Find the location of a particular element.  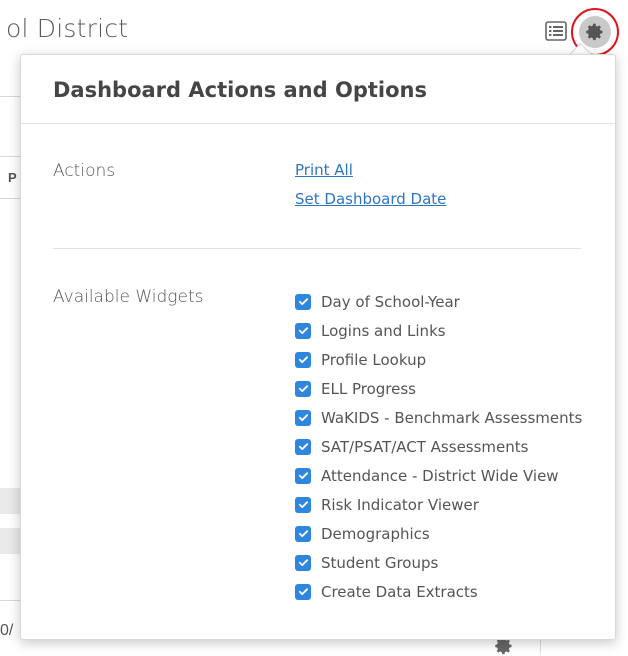

print-all-link: Print All is located at coordinates (324, 170).